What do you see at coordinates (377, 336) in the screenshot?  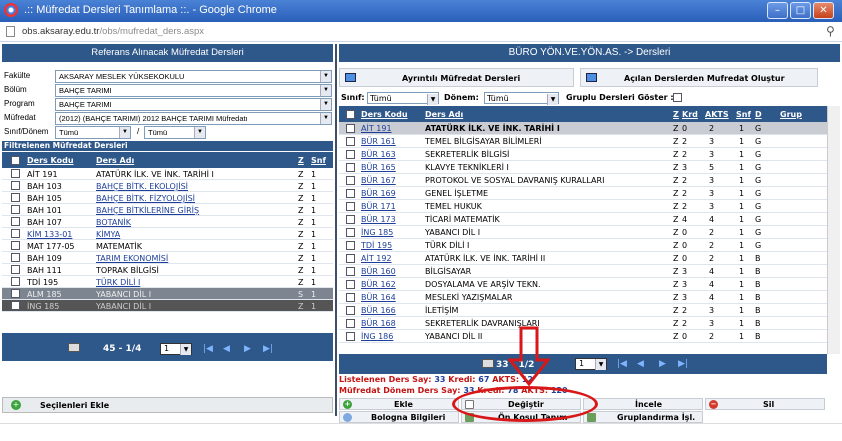 I see `course-code: İNG 186` at bounding box center [377, 336].